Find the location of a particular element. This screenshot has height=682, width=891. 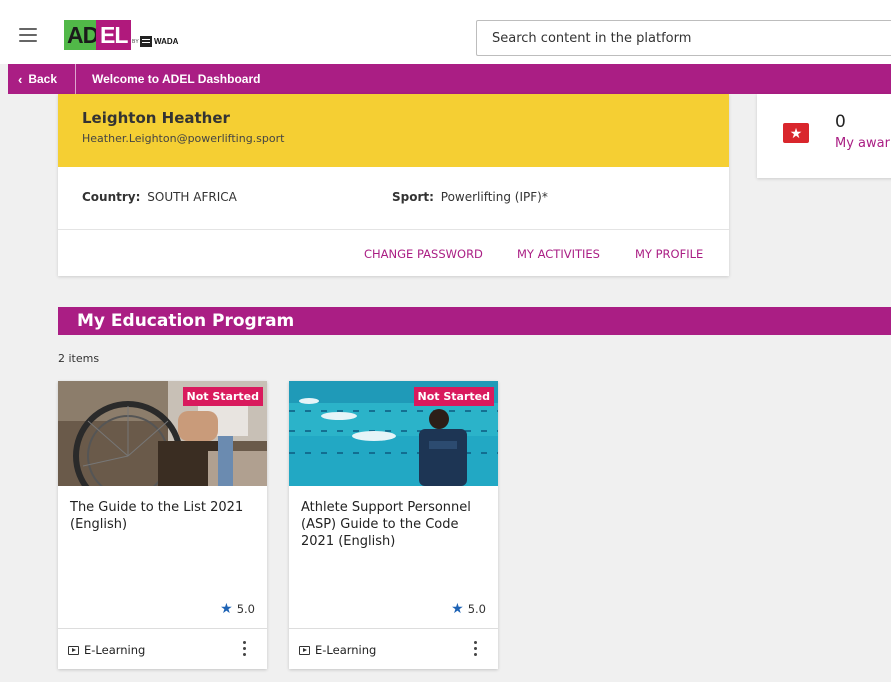

wada-logo-icon is located at coordinates (146, 41).